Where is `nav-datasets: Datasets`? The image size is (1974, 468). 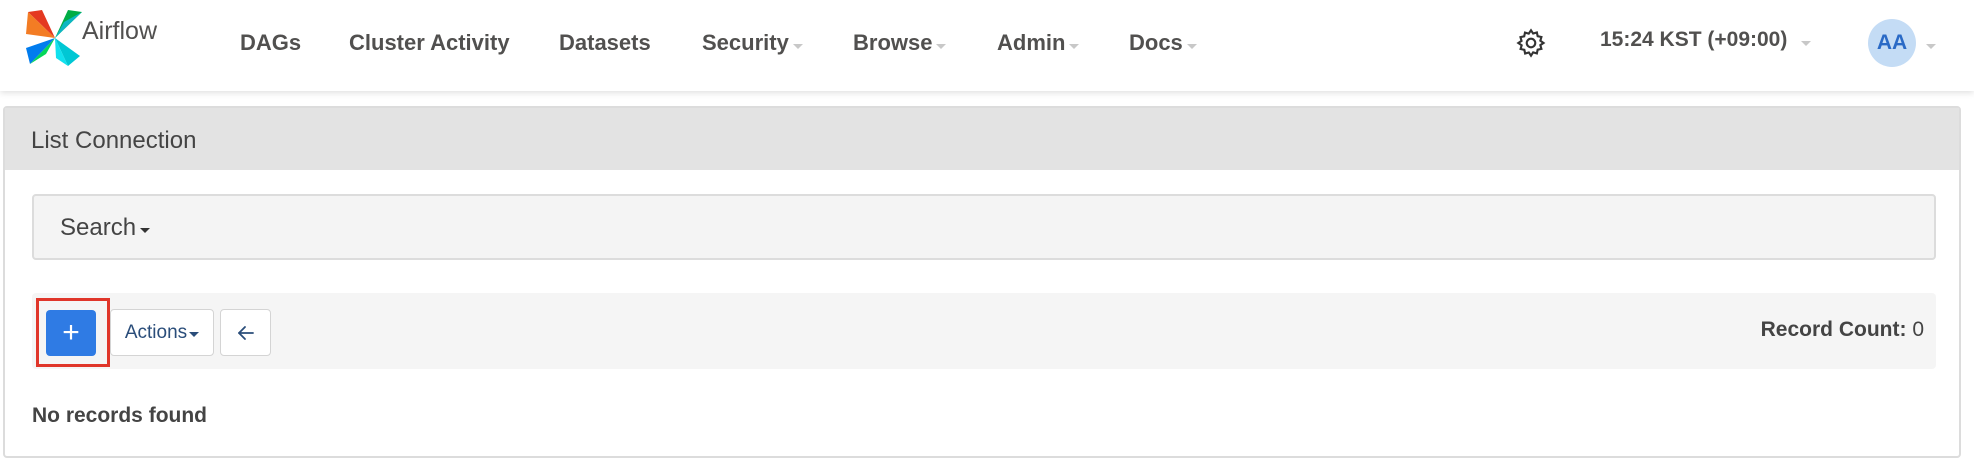 nav-datasets: Datasets is located at coordinates (605, 43).